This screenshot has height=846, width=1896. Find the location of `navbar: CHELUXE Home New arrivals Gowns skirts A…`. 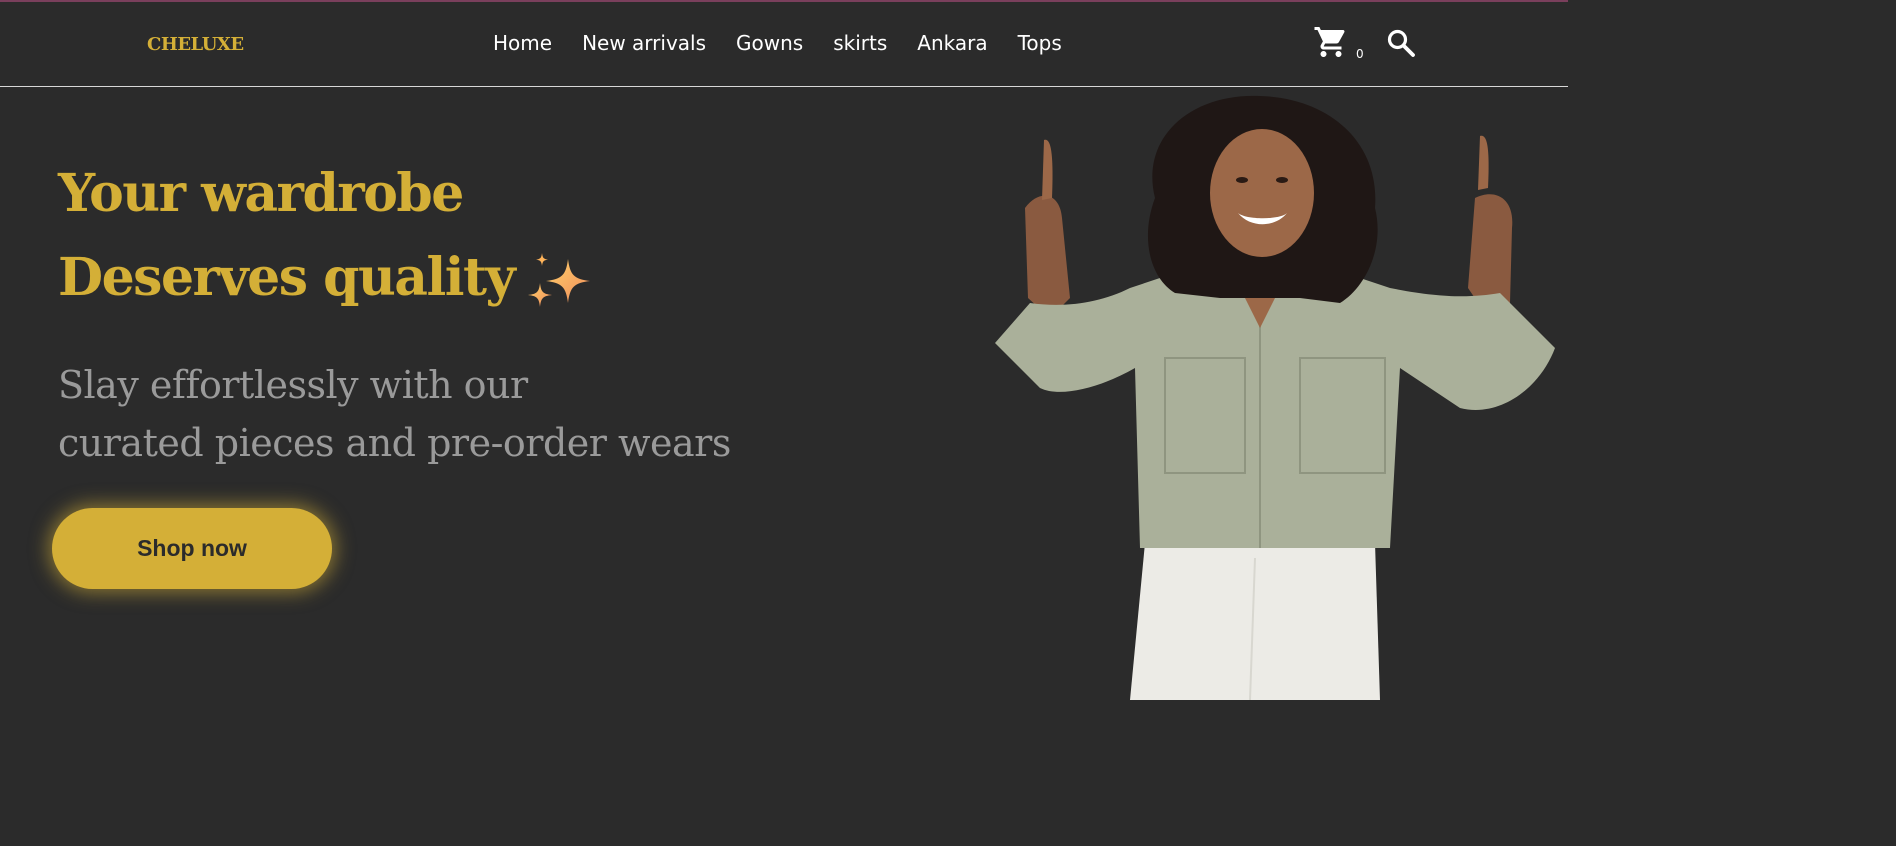

navbar: CHELUXE Home New arrivals Gowns skirts A… is located at coordinates (784, 44).